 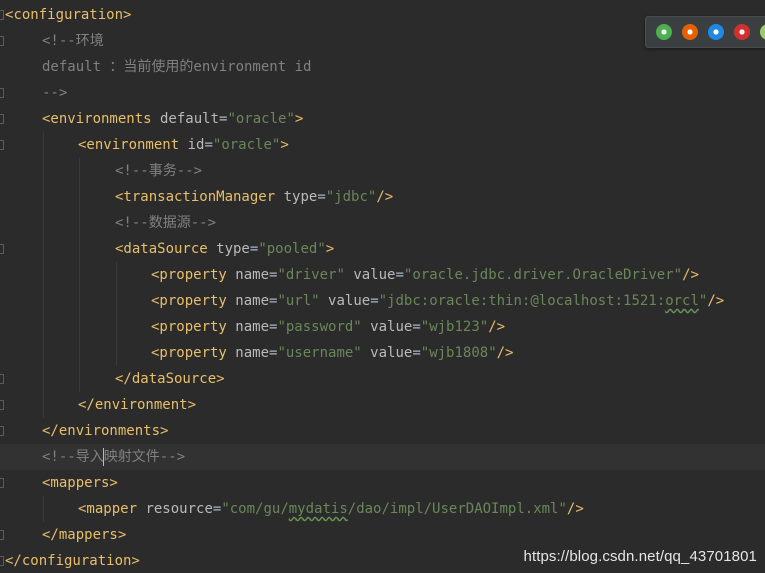 What do you see at coordinates (387, 353) in the screenshot?
I see `code-token: value` at bounding box center [387, 353].